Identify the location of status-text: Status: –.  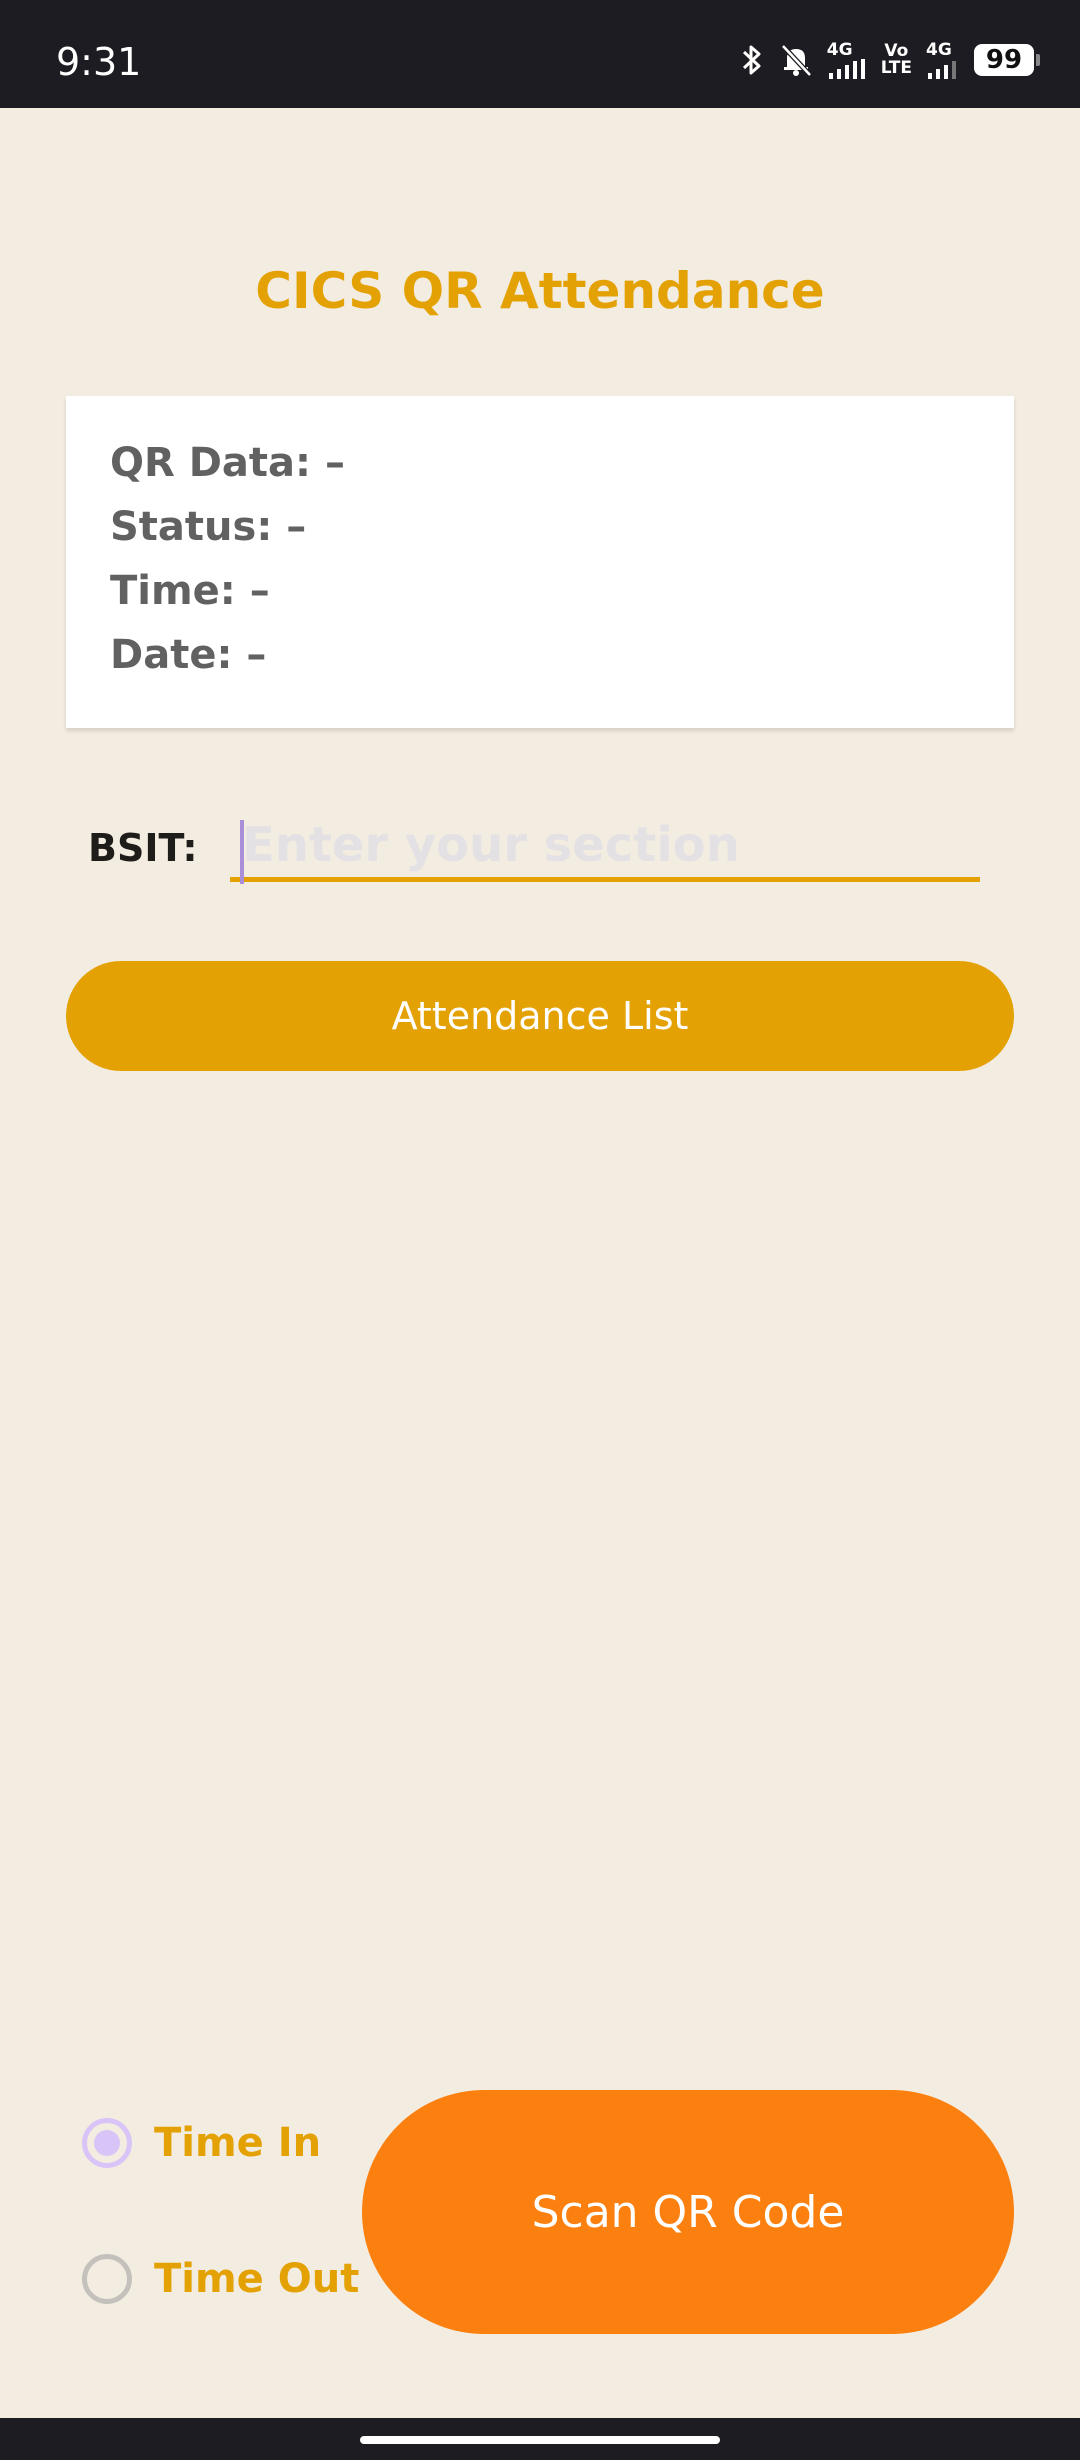
(208, 527).